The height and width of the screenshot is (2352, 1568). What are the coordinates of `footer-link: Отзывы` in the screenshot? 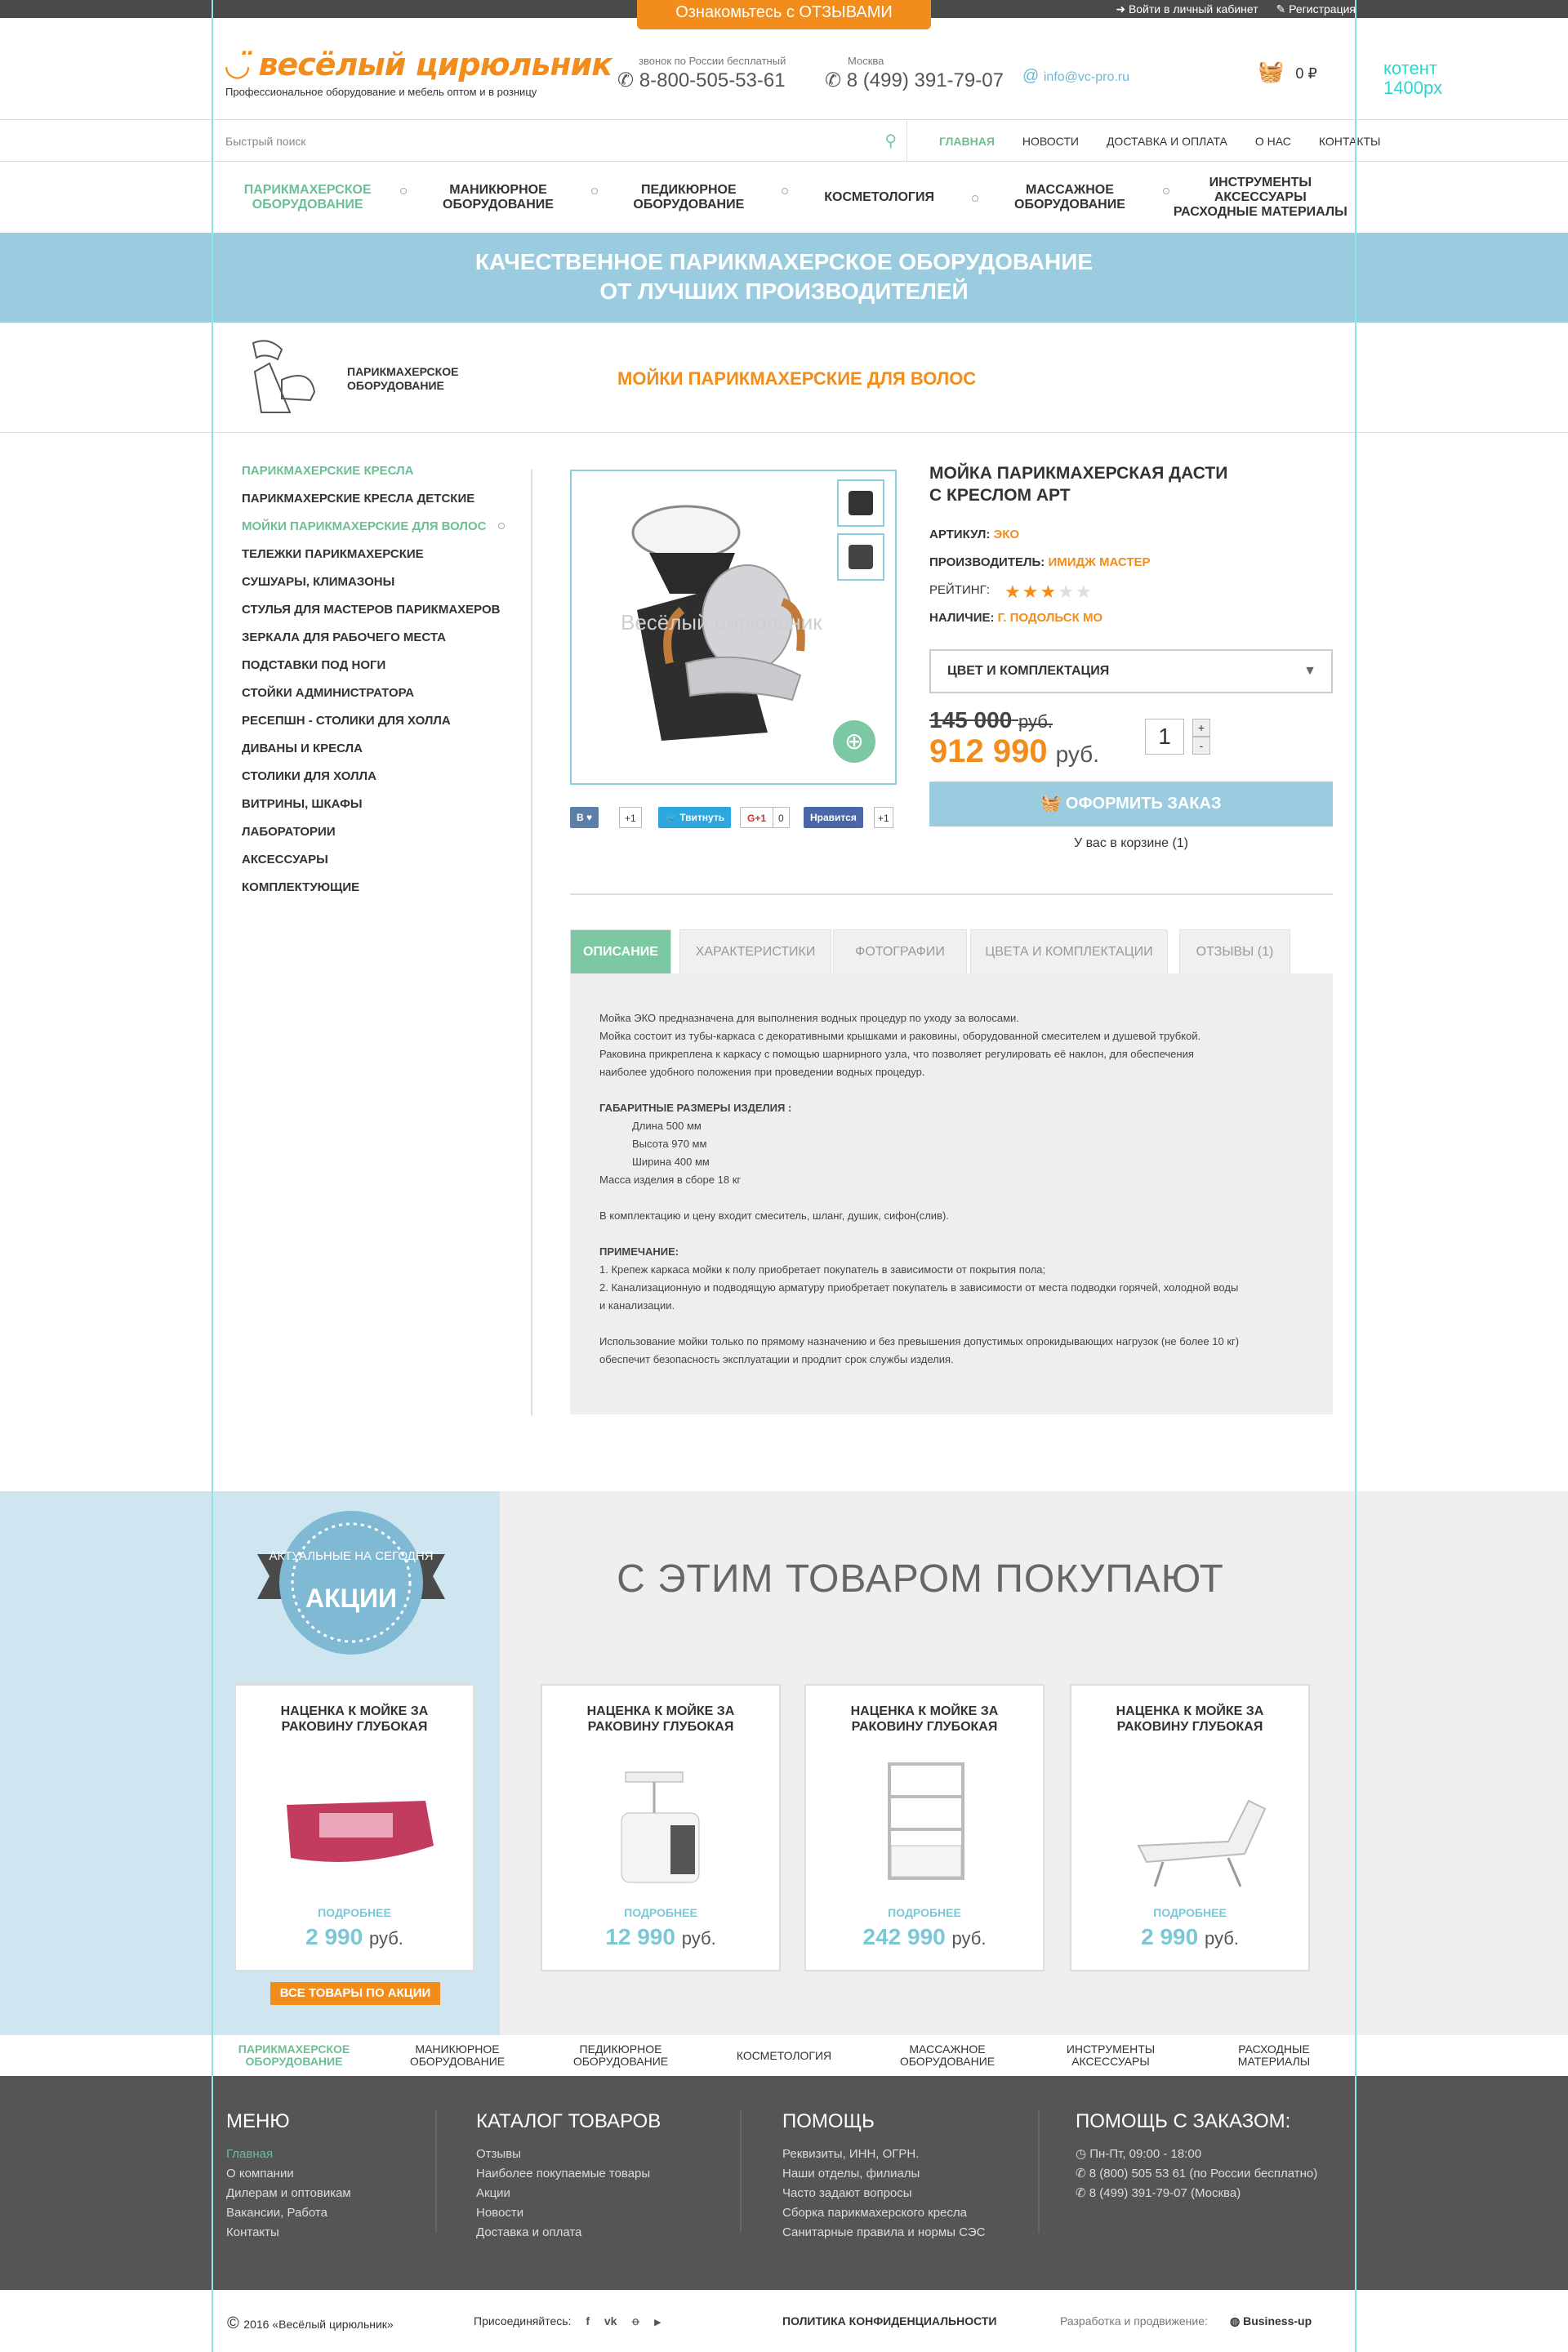 It's located at (568, 2154).